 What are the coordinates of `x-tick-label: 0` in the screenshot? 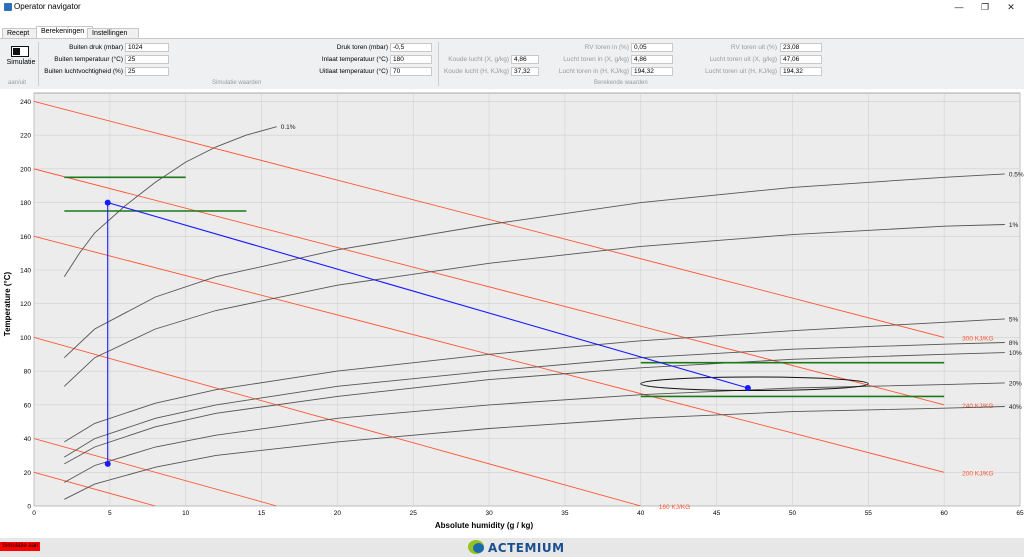 It's located at (34, 513).